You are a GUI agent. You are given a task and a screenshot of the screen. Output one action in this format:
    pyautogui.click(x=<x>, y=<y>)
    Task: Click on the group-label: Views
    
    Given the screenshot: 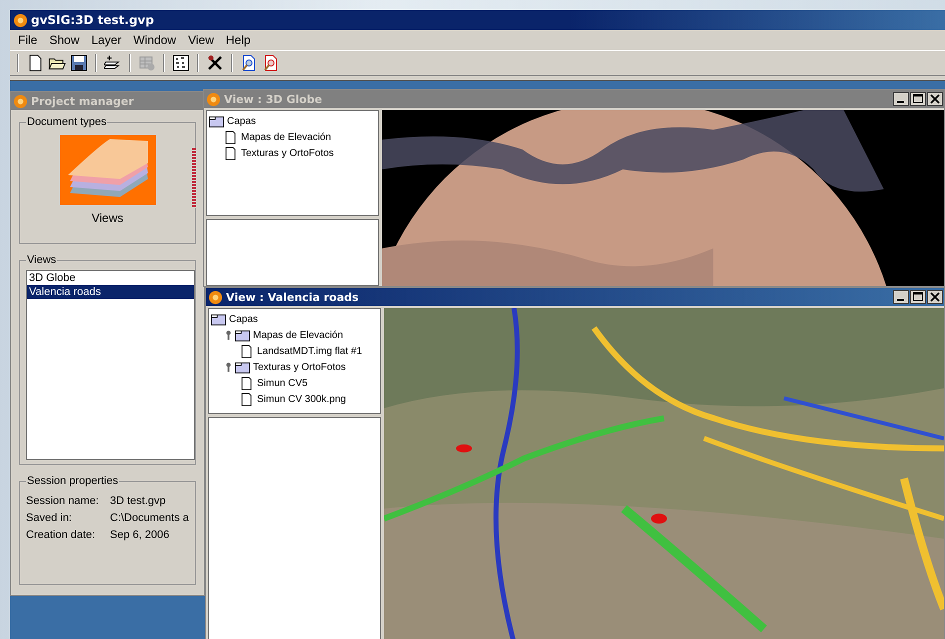 What is the action you would take?
    pyautogui.click(x=42, y=260)
    